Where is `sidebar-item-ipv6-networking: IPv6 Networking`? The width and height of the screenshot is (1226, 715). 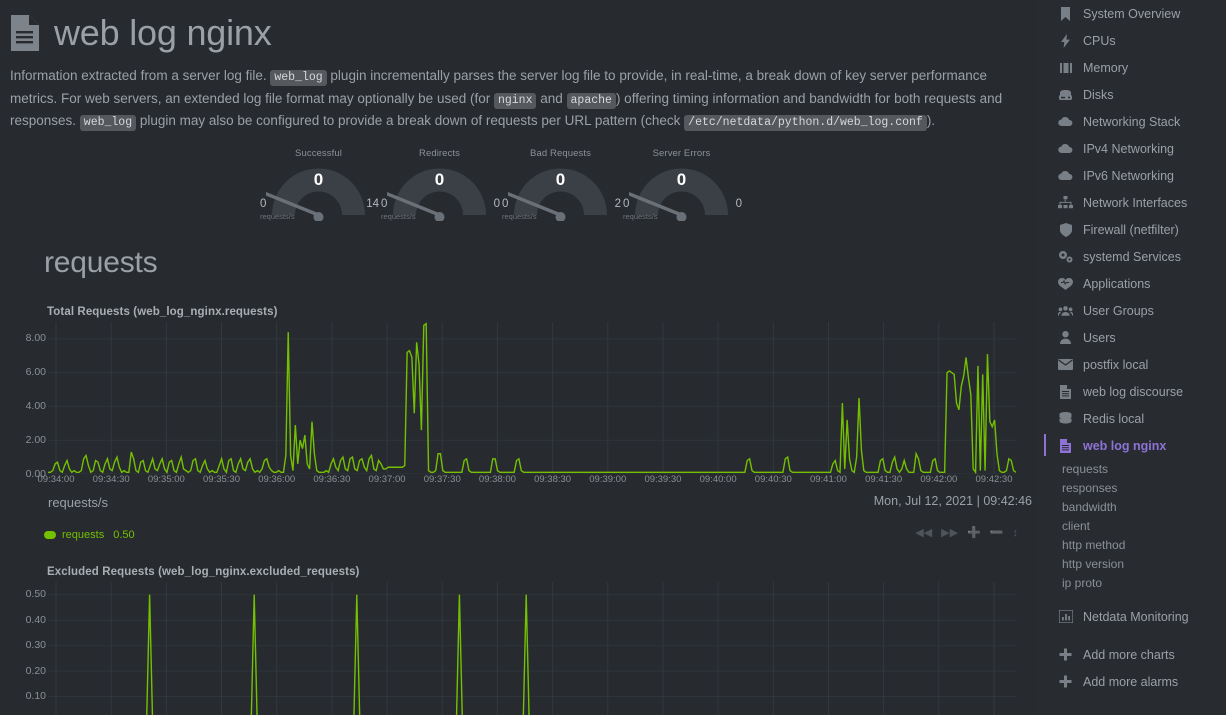 sidebar-item-ipv6-networking: IPv6 Networking is located at coordinates (1131, 175).